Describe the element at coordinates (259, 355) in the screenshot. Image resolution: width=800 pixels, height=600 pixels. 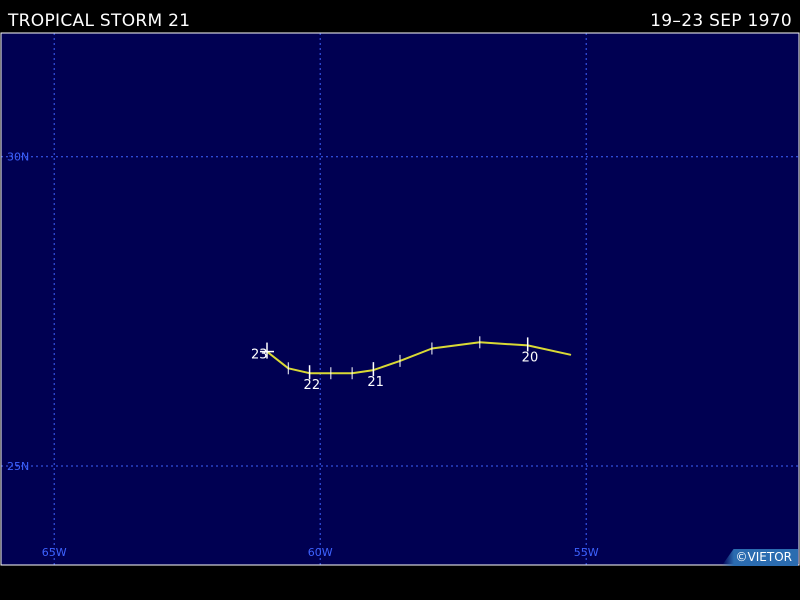
I see `day-label: 23` at that location.